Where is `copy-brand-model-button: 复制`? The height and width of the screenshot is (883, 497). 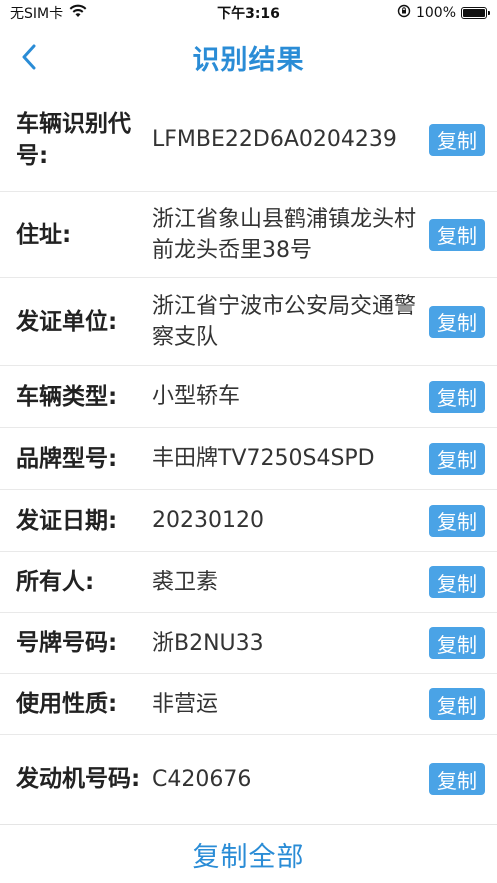
copy-brand-model-button: 复制 is located at coordinates (457, 458).